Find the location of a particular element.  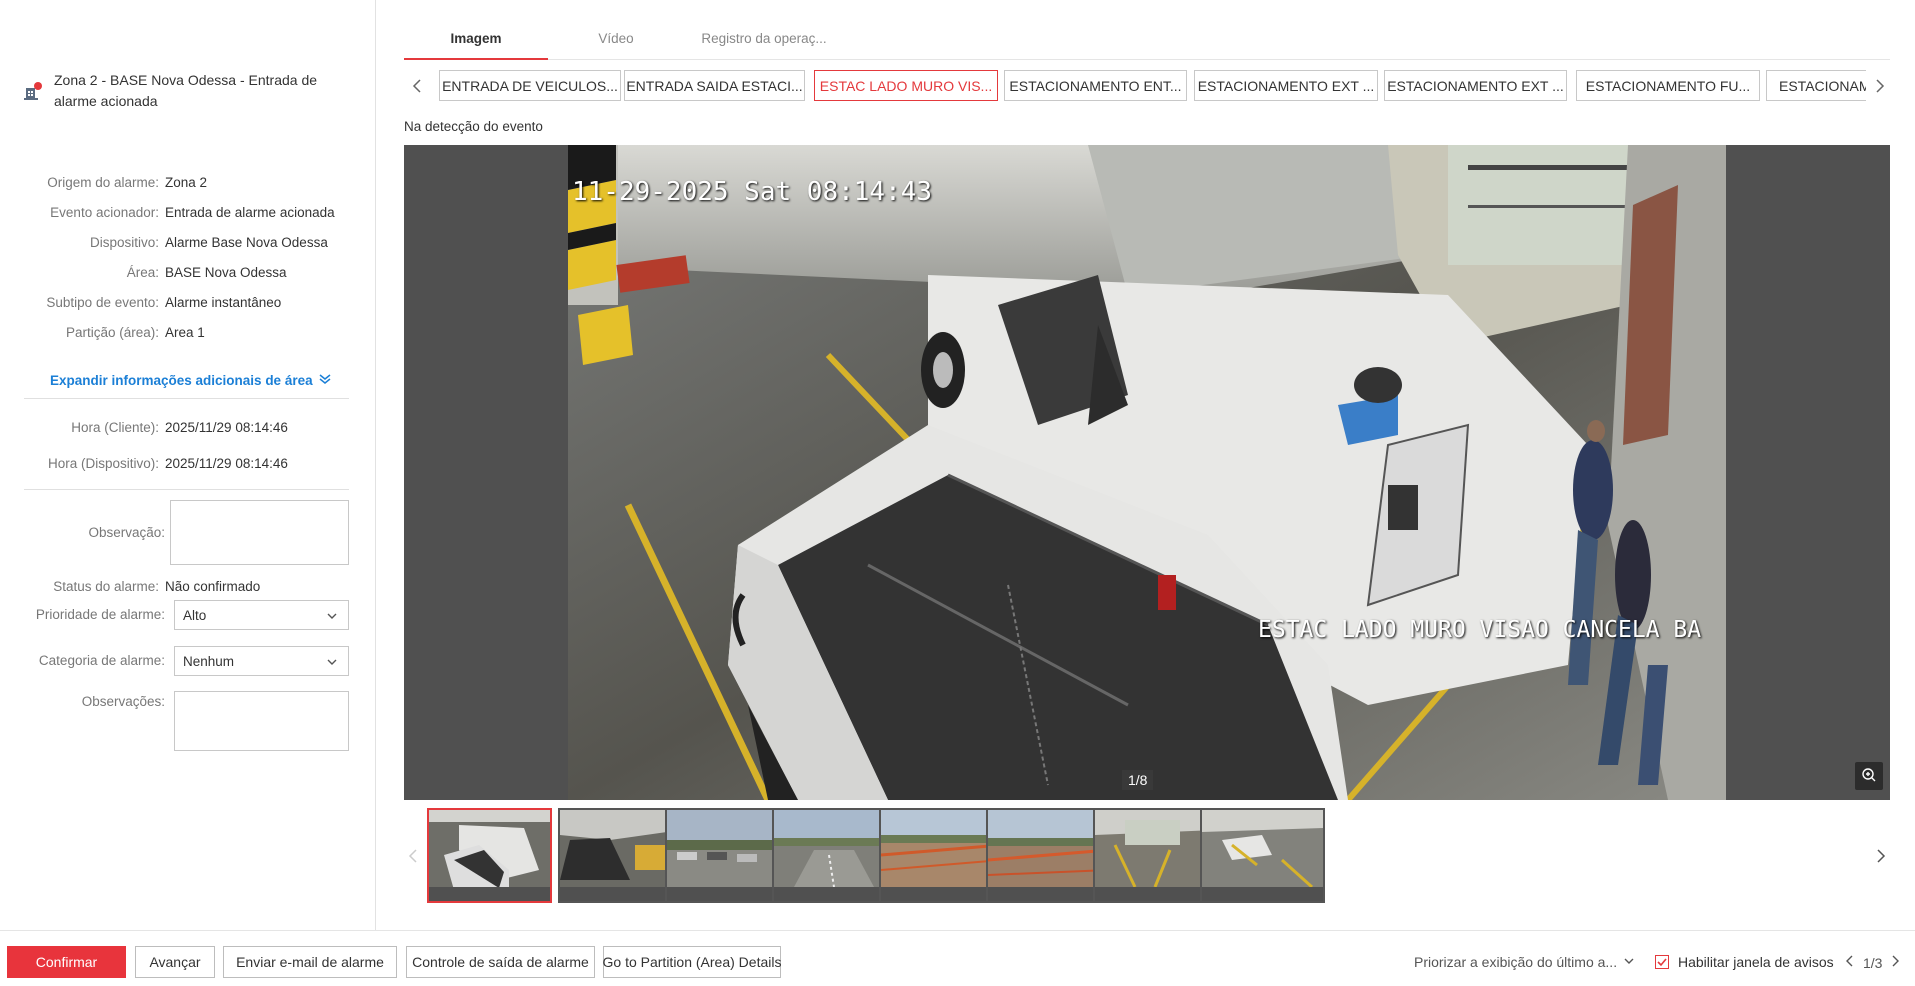

pager: 1/3 is located at coordinates (1872, 962).